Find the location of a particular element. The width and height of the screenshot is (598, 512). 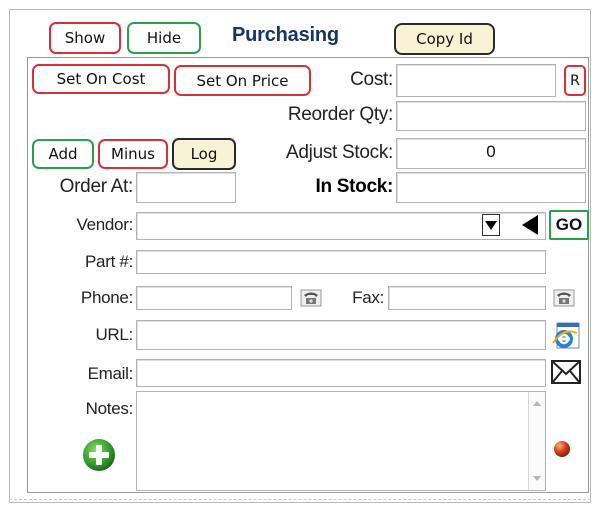

url-field is located at coordinates (341, 335).